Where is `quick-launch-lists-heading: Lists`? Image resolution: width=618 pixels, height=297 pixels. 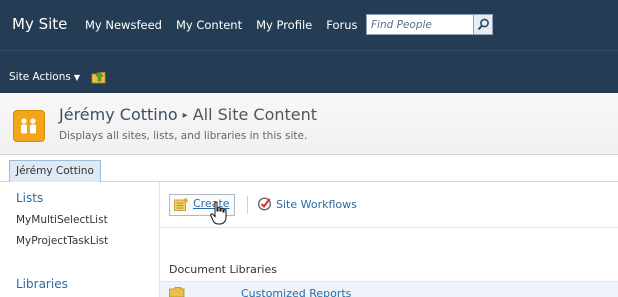 quick-launch-lists-heading: Lists is located at coordinates (29, 198).